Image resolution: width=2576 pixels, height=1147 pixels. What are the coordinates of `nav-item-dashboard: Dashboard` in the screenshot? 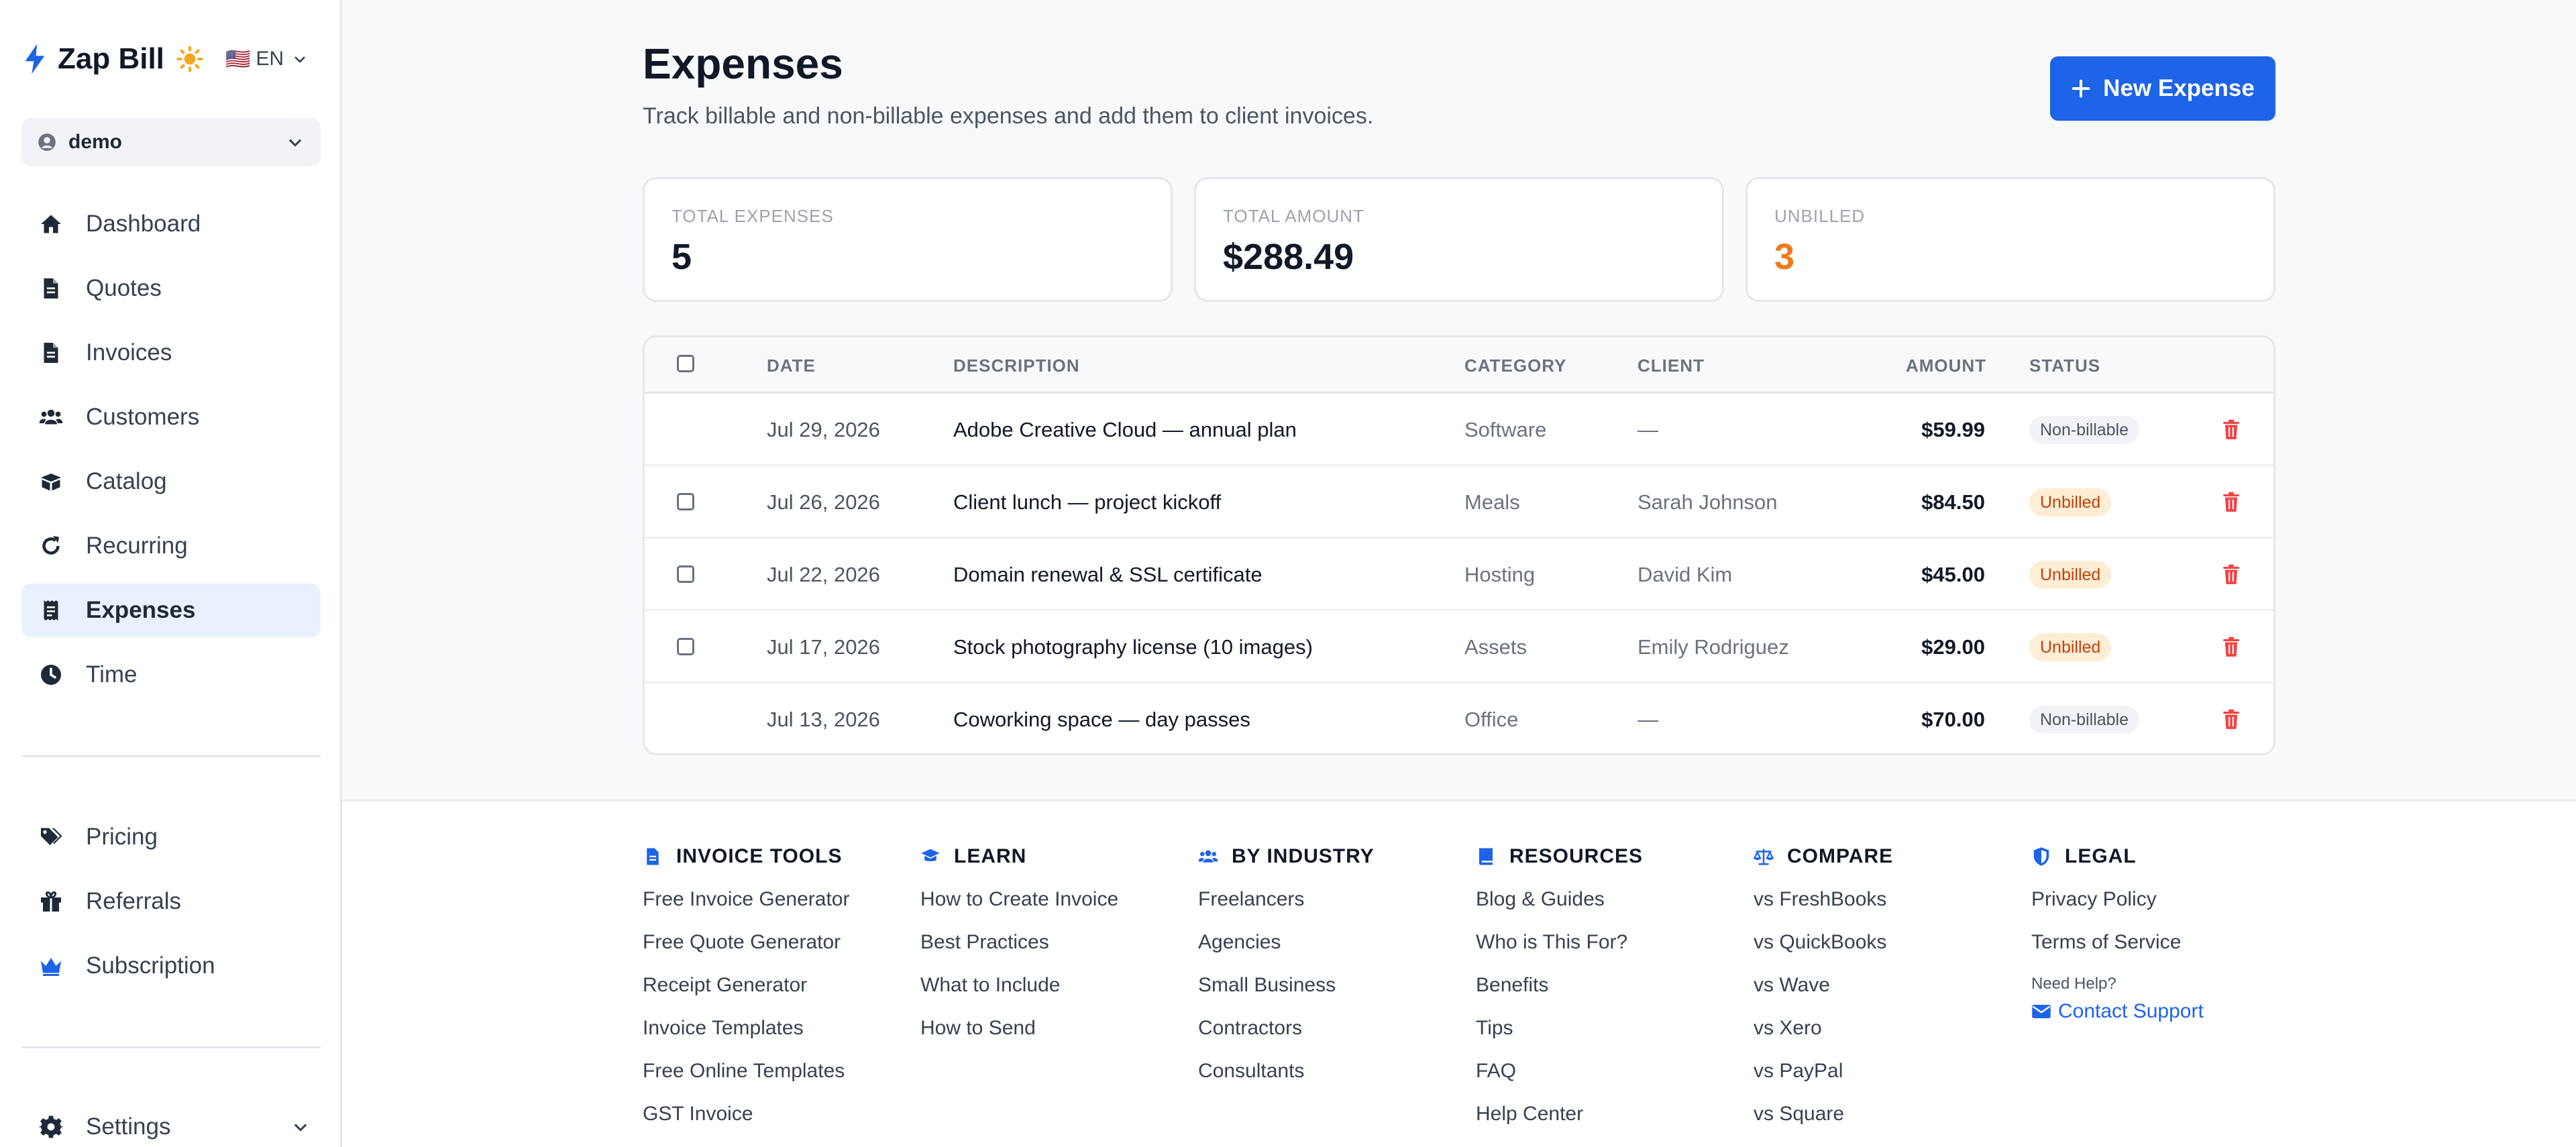 It's located at (171, 224).